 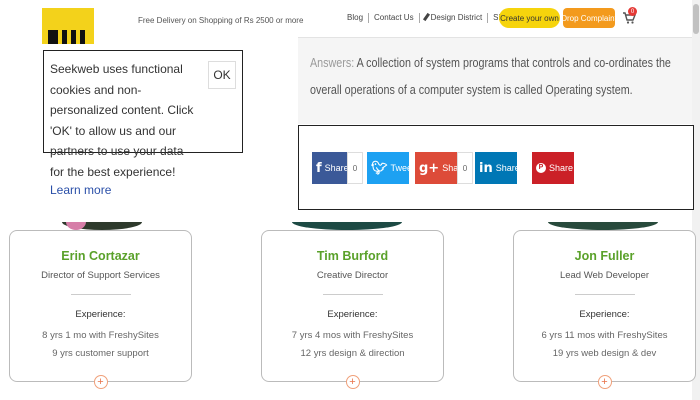 I want to click on linkedin-share-button: in Share, so click(x=497, y=168).